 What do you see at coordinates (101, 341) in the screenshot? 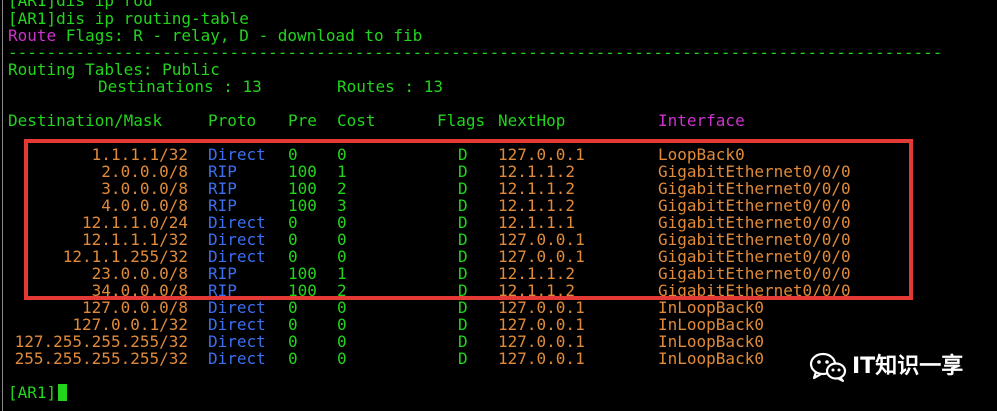
I see `destination-cell: 127.255.255.255/32` at bounding box center [101, 341].